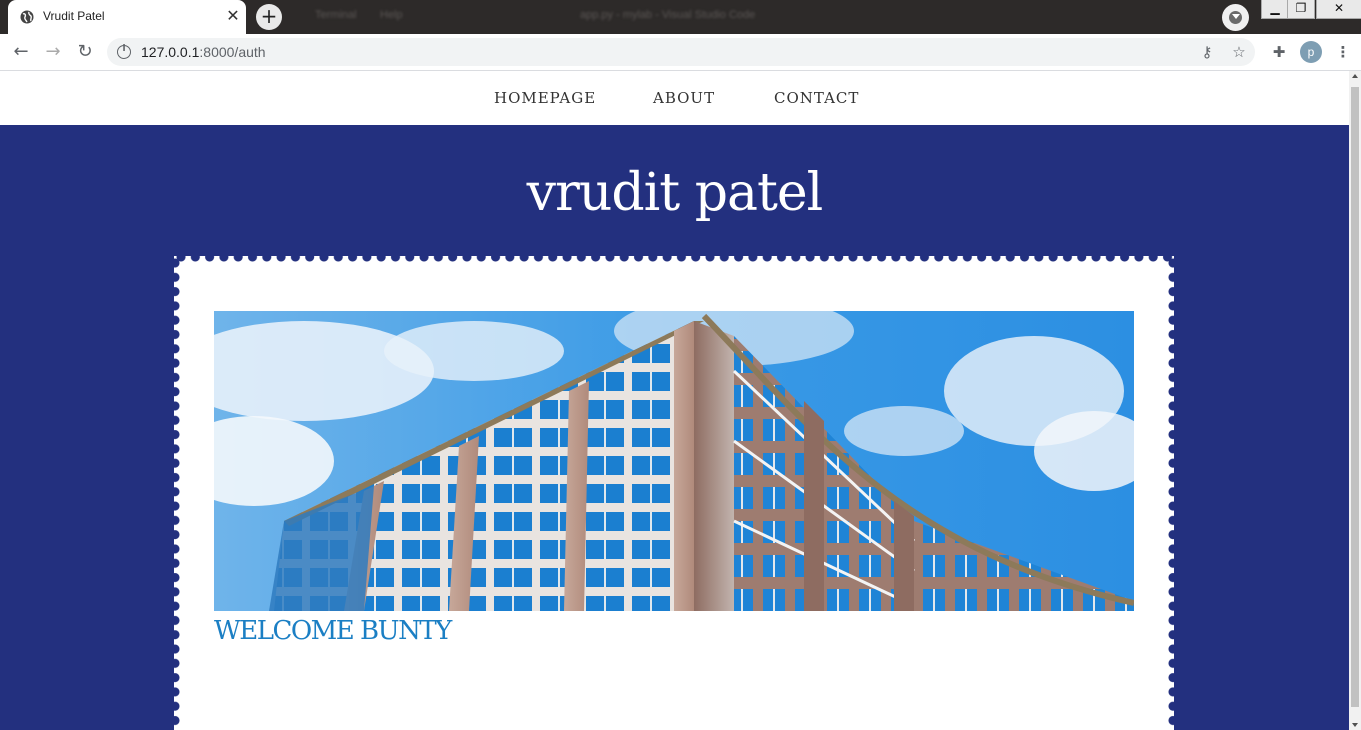 The image size is (1361, 730). Describe the element at coordinates (124, 51) in the screenshot. I see `info-icon` at that location.